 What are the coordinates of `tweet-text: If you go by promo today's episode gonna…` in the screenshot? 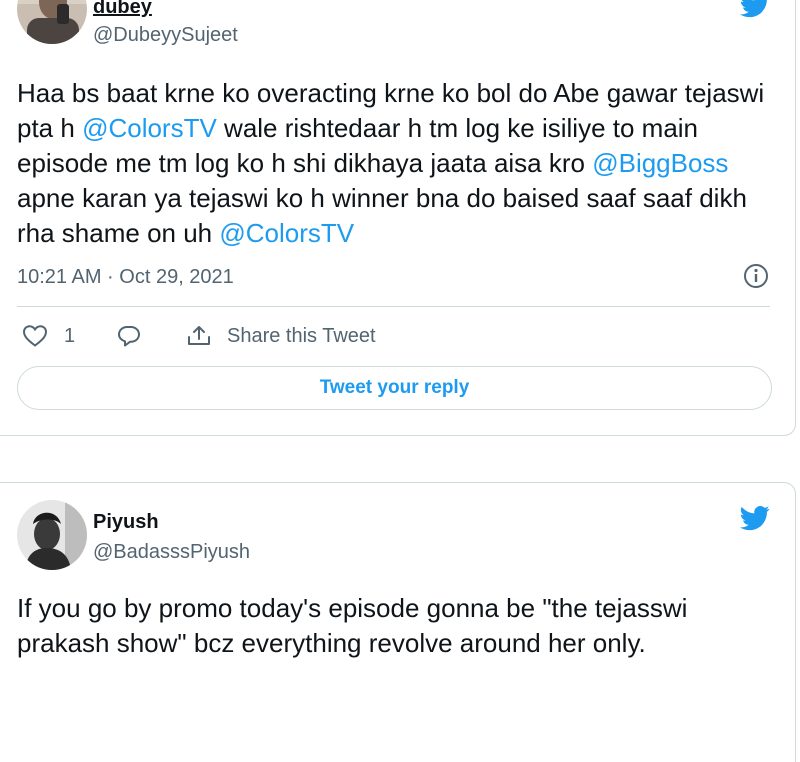 It's located at (396, 626).